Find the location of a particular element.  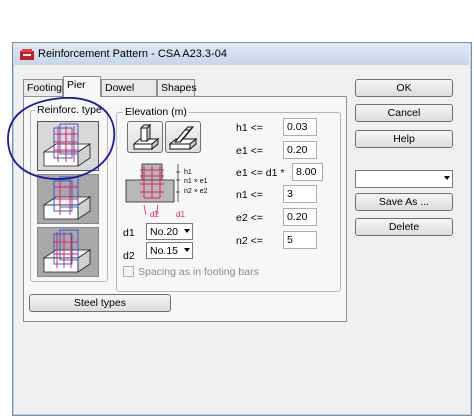

d2-select-value: No.15 is located at coordinates (164, 251).